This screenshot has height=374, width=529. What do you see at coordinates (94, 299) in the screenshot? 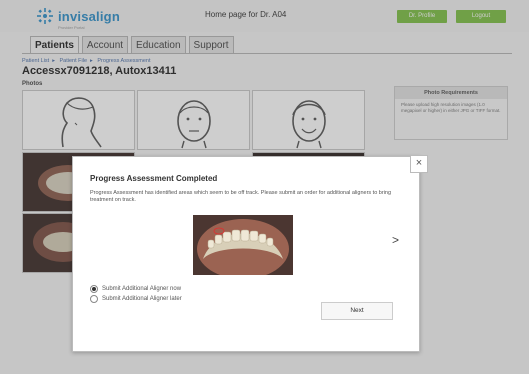
I see `radio-submit-later` at bounding box center [94, 299].